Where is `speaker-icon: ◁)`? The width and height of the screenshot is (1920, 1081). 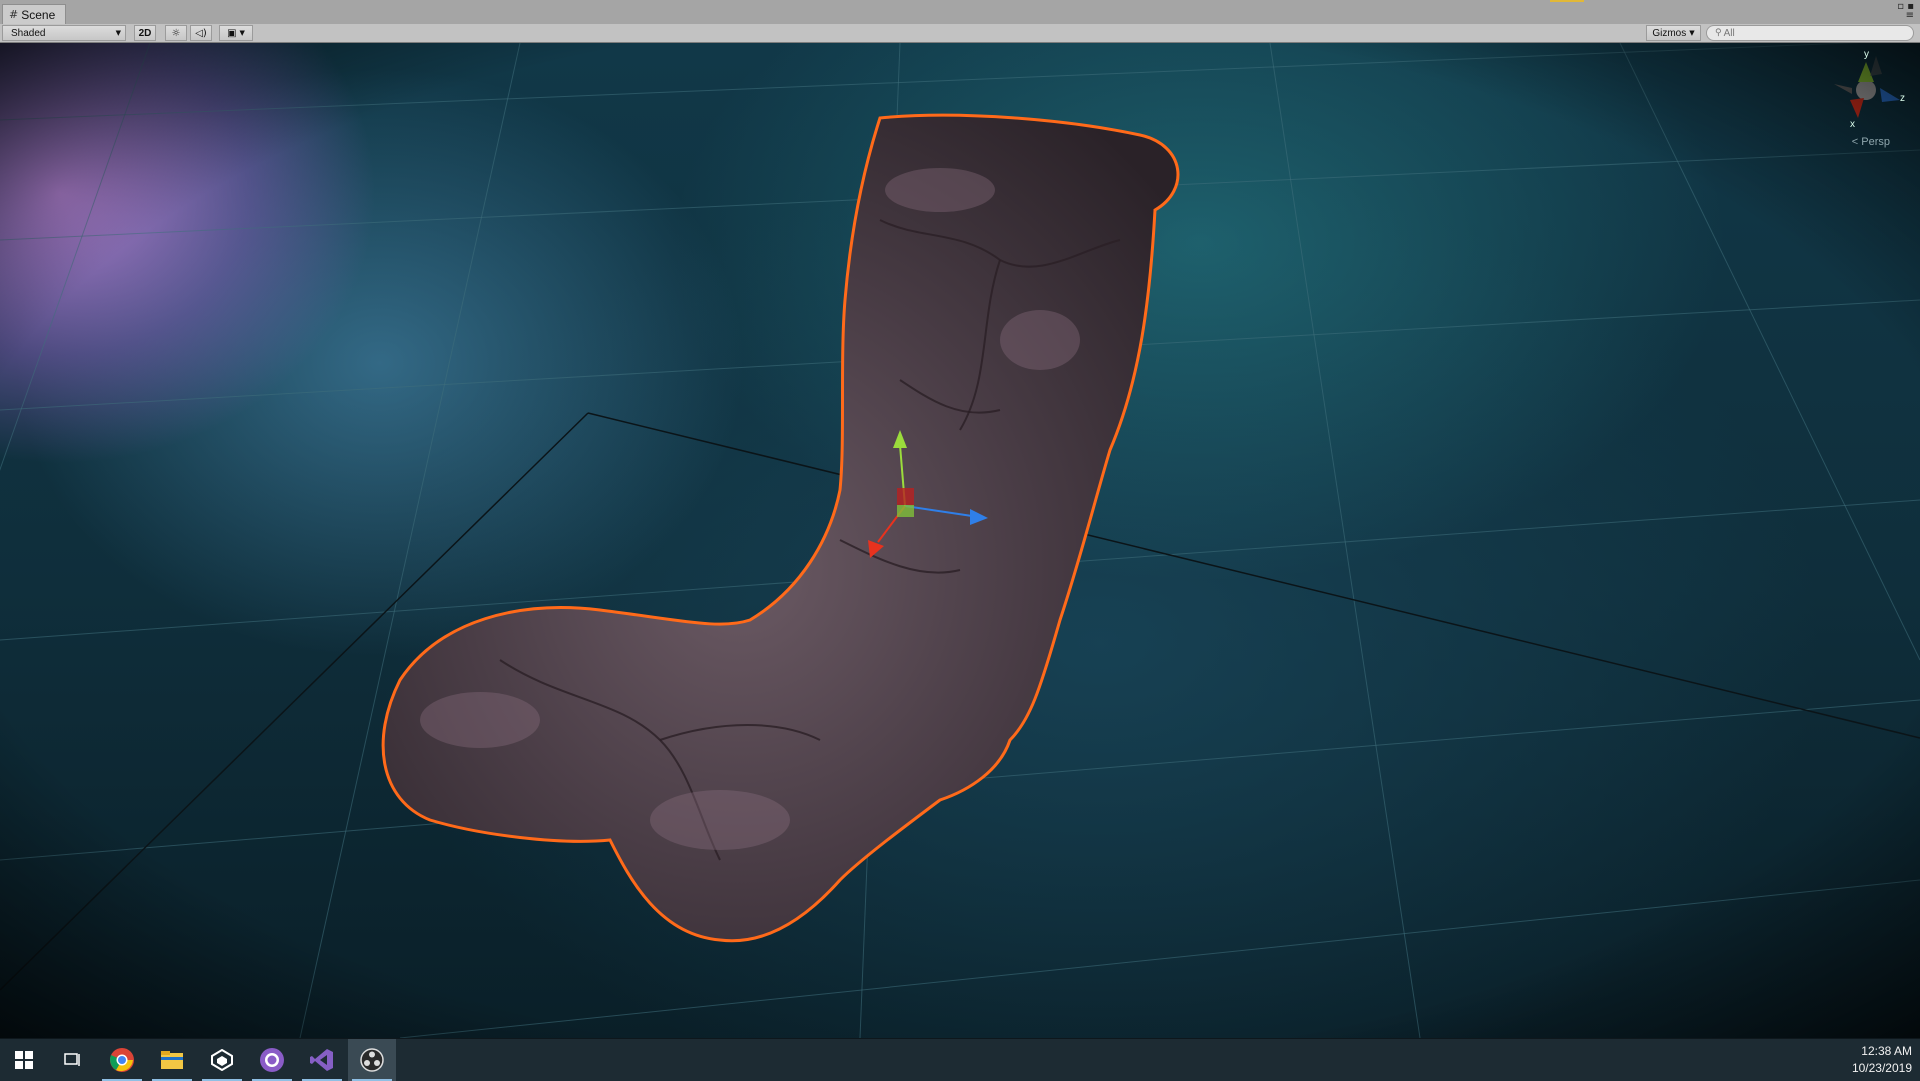
speaker-icon: ◁) is located at coordinates (201, 33).